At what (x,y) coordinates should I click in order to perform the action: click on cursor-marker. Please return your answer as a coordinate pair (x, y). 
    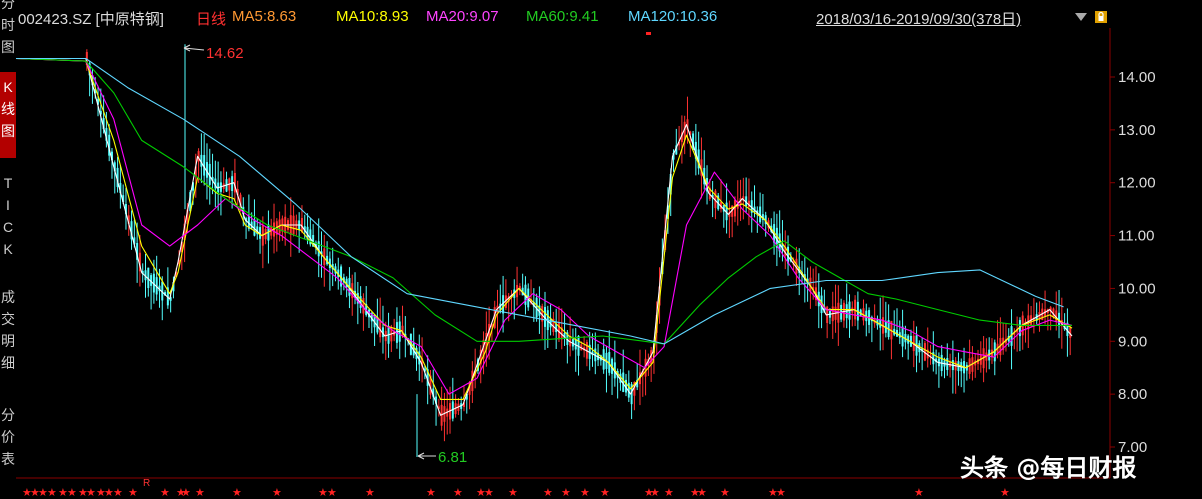
    Looking at the image, I should click on (648, 33).